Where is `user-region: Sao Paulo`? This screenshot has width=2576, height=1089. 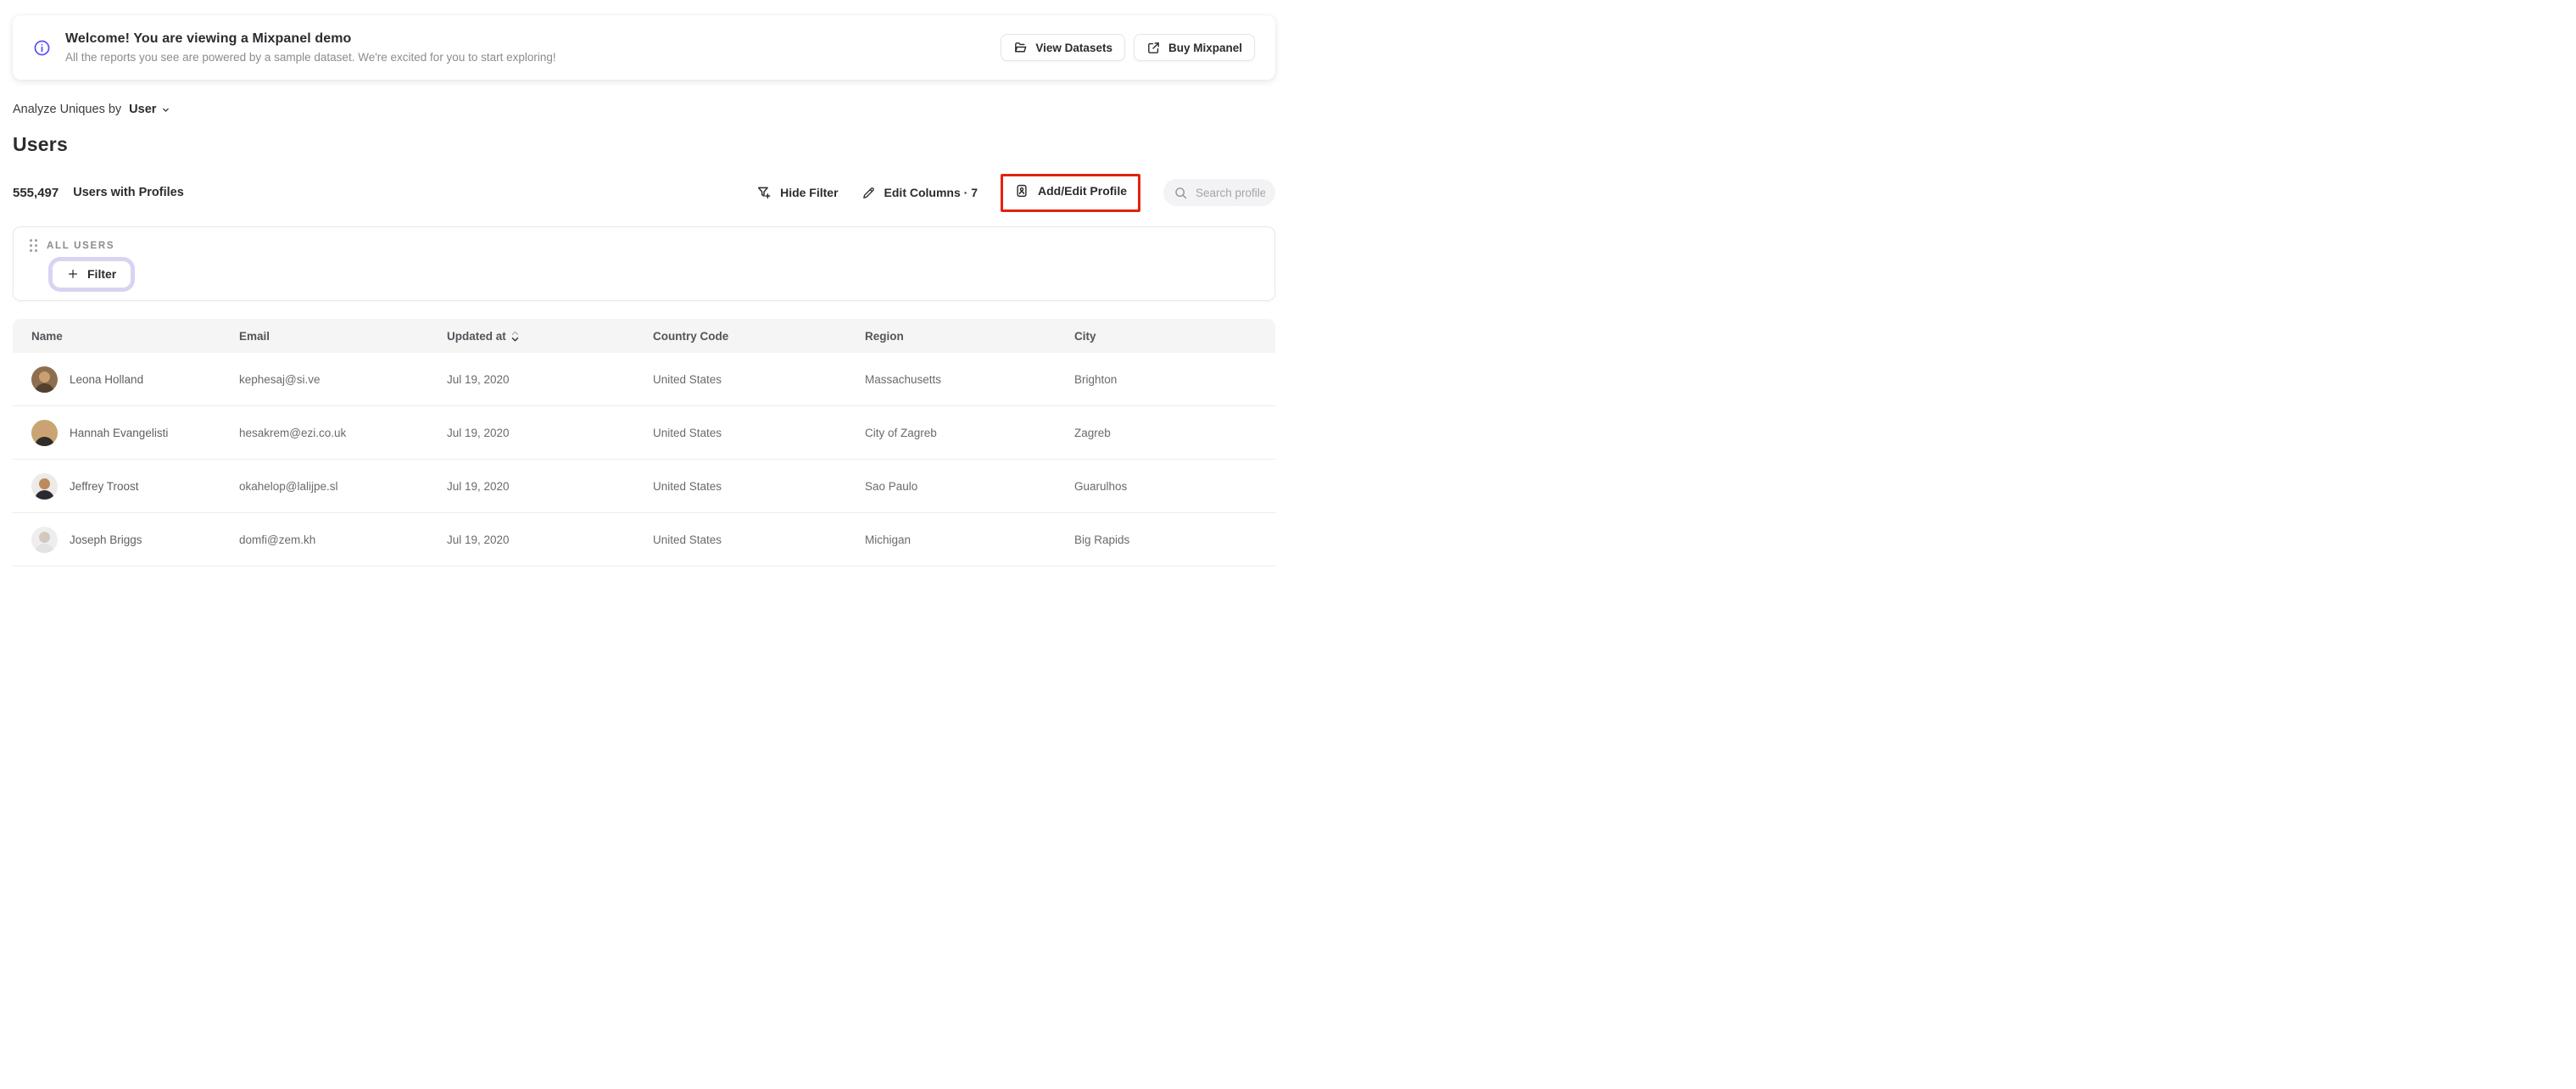
user-region: Sao Paulo is located at coordinates (891, 486).